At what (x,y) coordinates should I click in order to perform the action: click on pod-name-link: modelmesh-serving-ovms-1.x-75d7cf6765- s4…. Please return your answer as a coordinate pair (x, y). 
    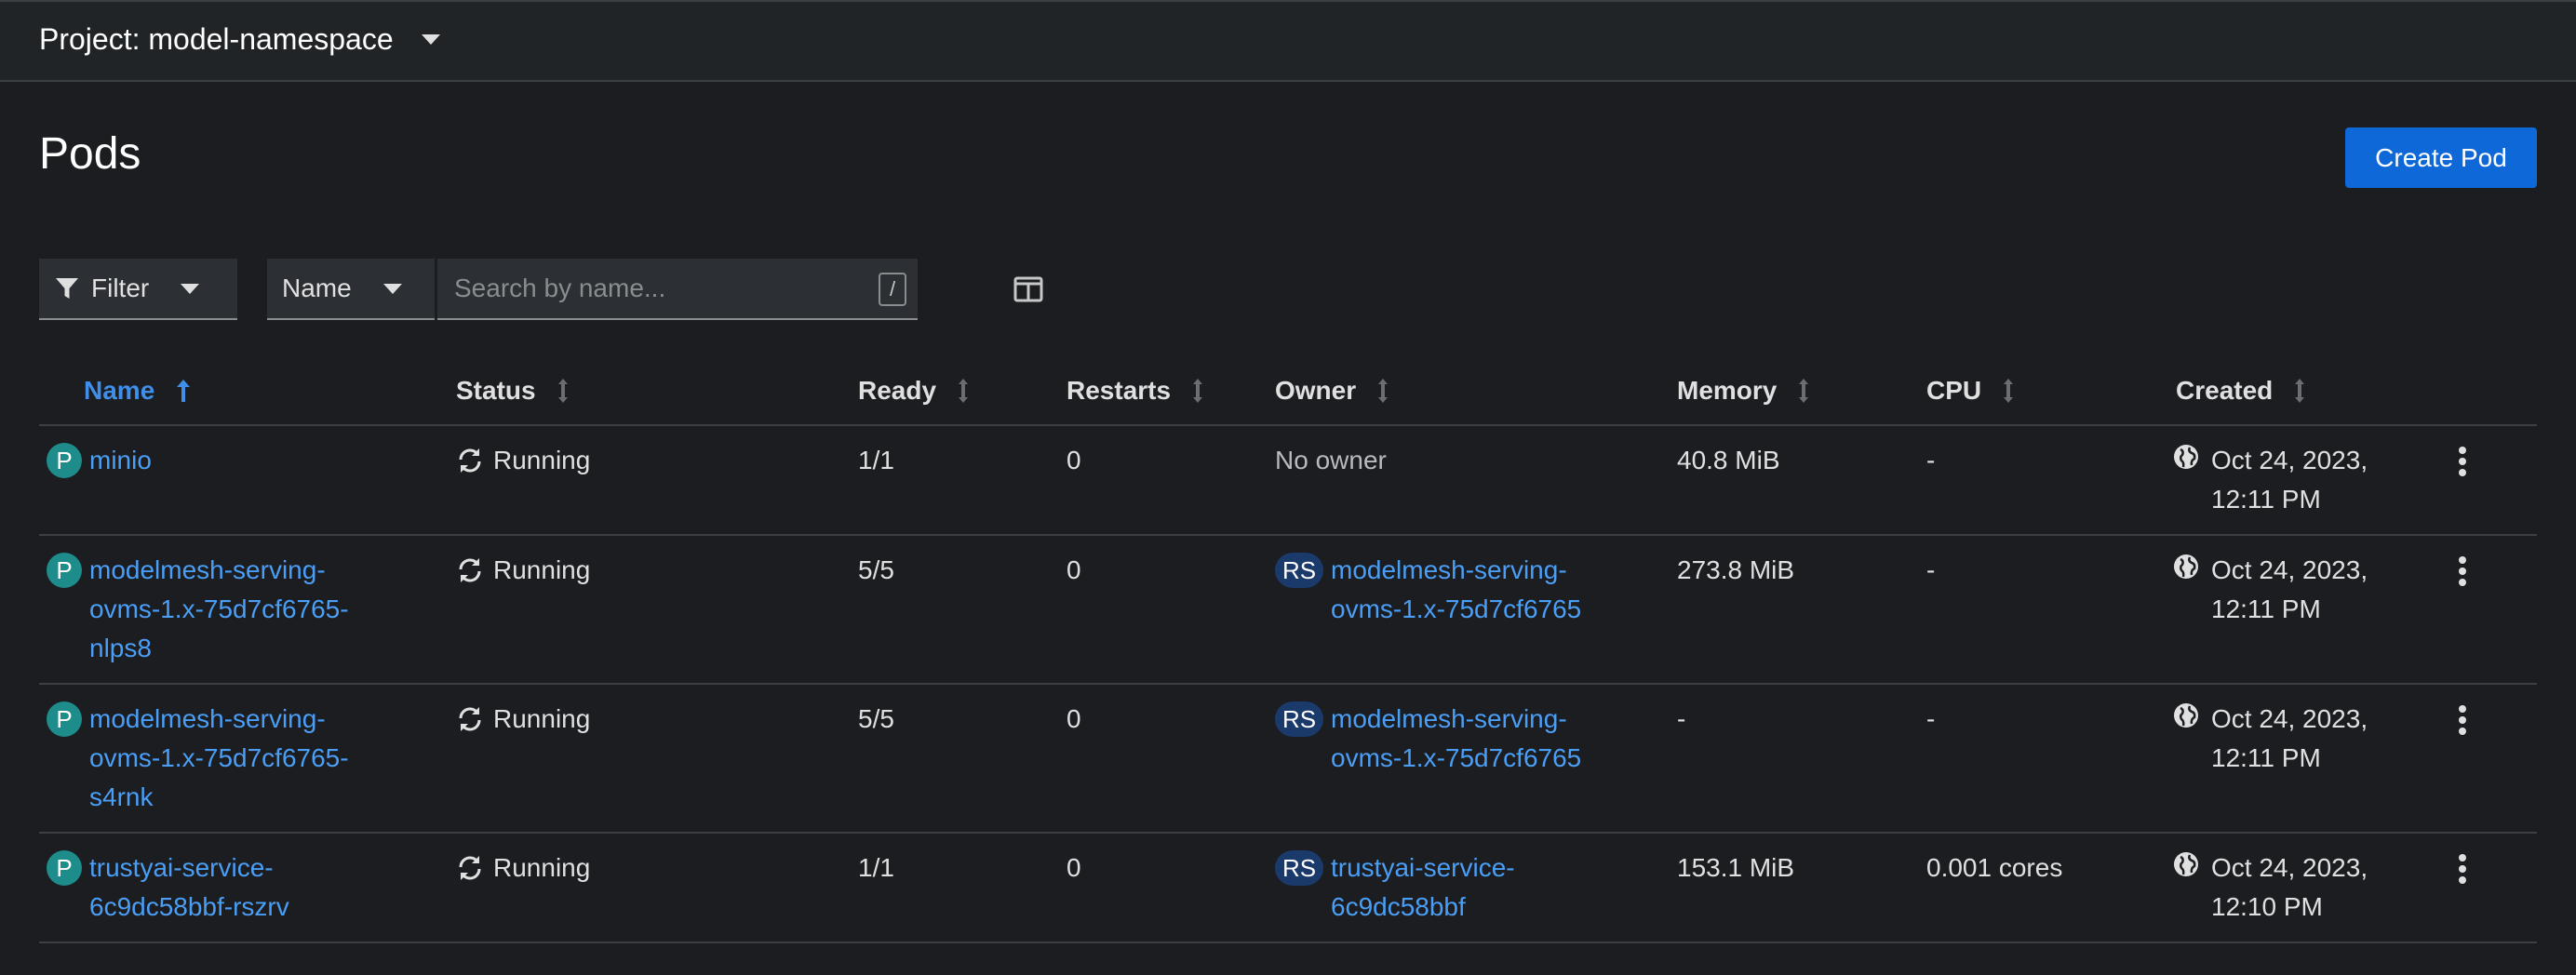
    Looking at the image, I should click on (219, 758).